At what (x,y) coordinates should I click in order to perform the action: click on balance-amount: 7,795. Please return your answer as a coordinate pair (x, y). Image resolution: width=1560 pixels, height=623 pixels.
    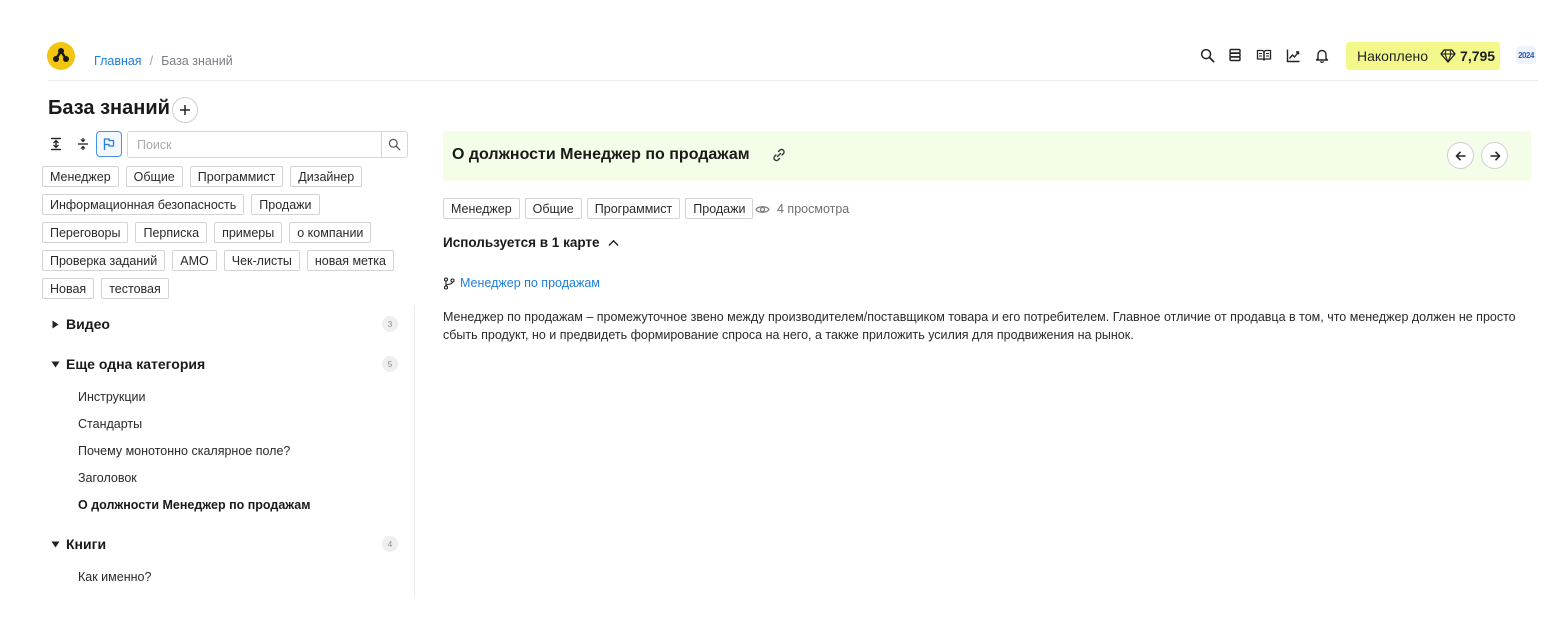
    Looking at the image, I should click on (1467, 56).